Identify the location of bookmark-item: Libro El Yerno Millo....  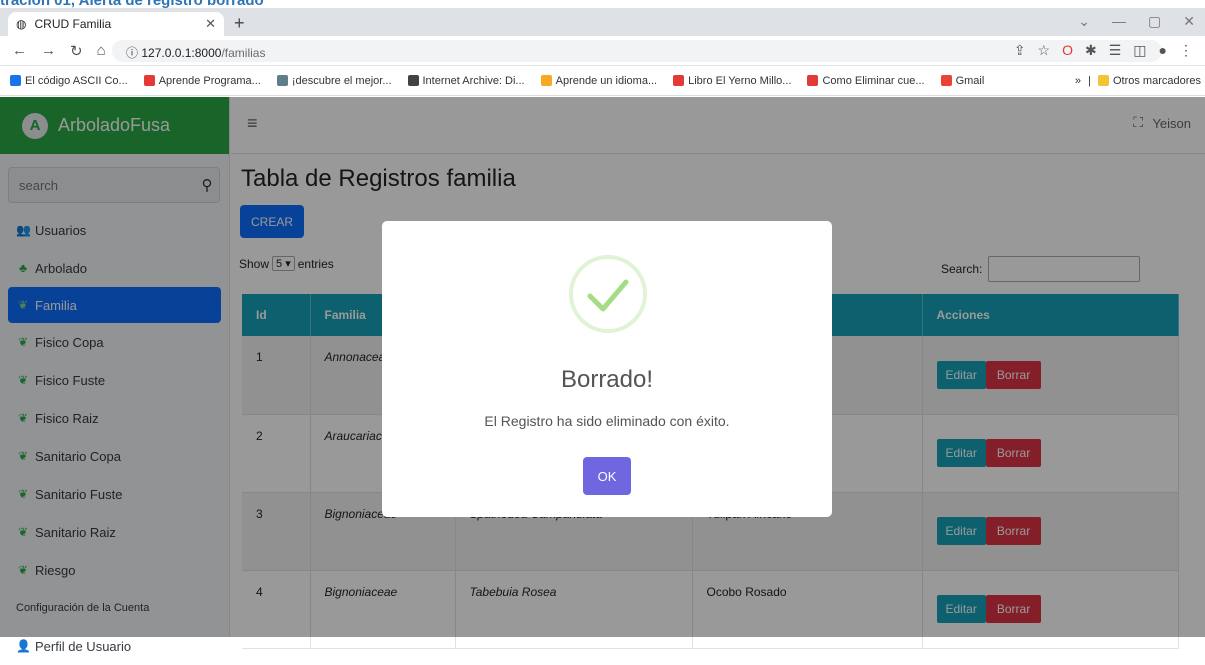
(732, 81).